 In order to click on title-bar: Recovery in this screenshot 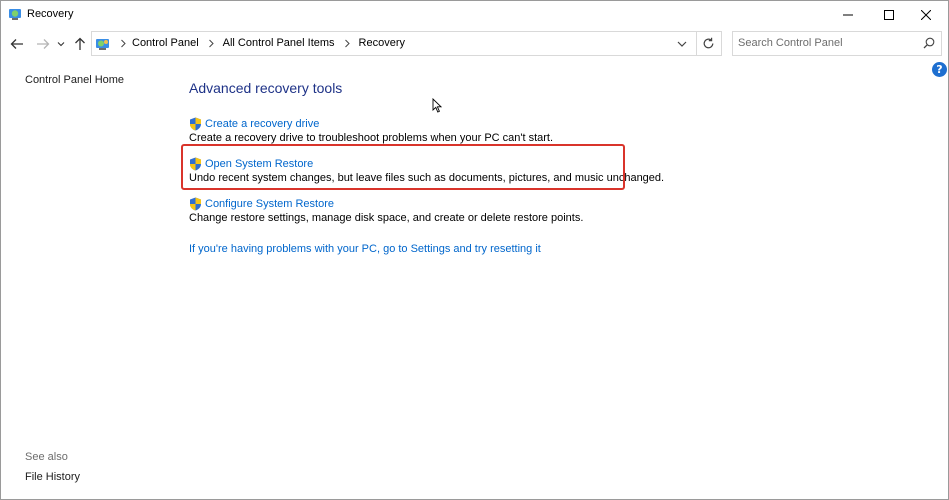, I will do `click(474, 15)`.